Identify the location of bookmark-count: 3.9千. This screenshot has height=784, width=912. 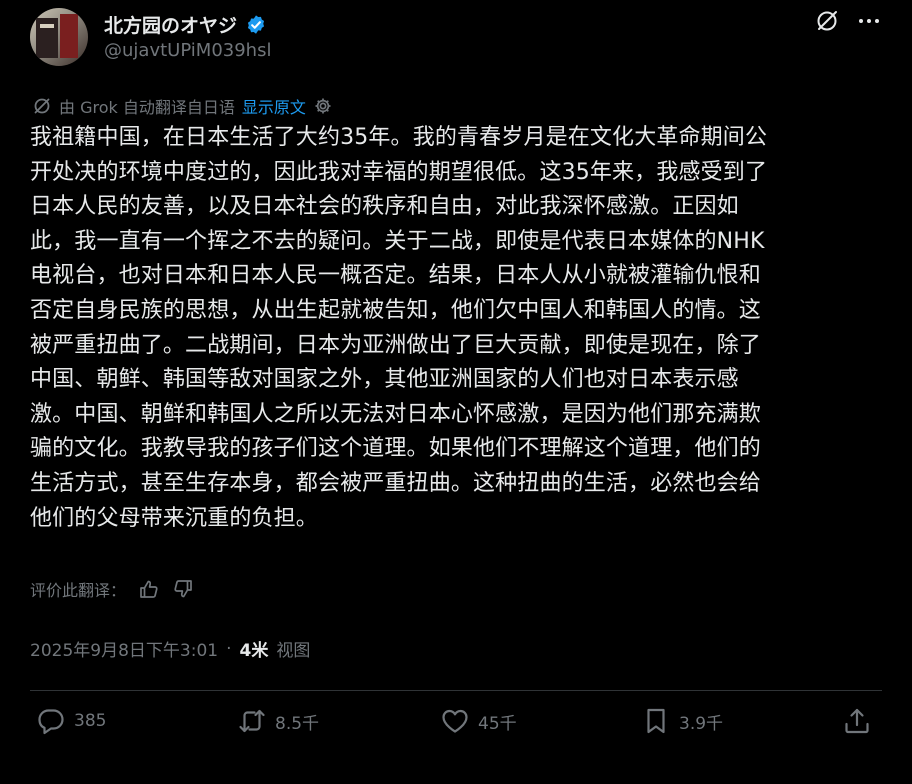
(701, 723).